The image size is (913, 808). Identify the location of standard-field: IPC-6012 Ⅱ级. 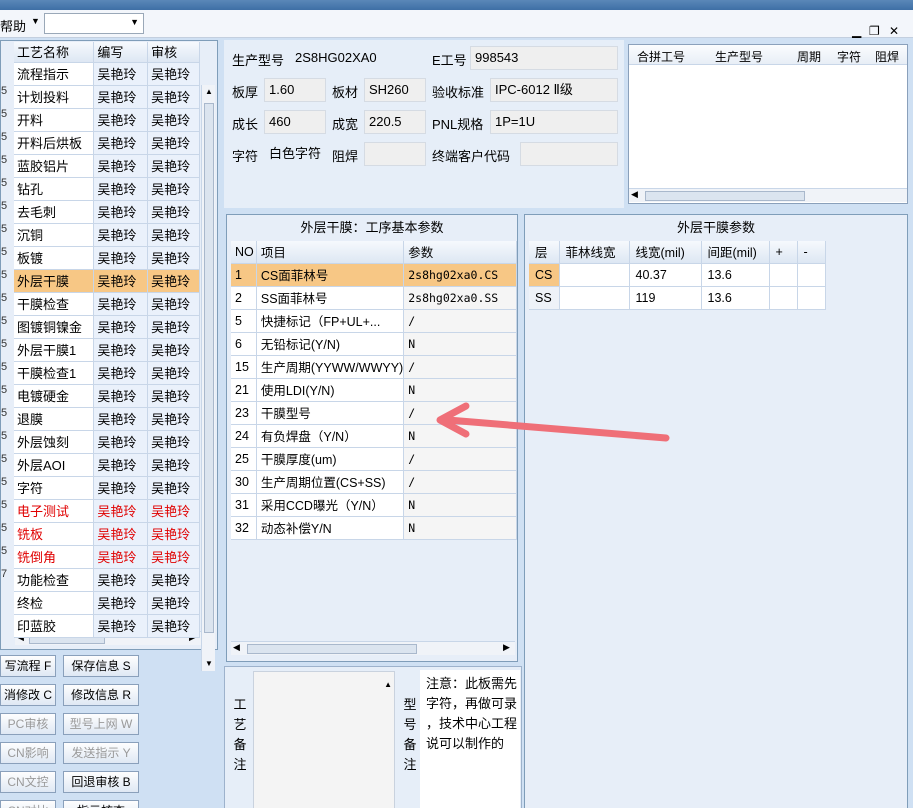
(554, 90).